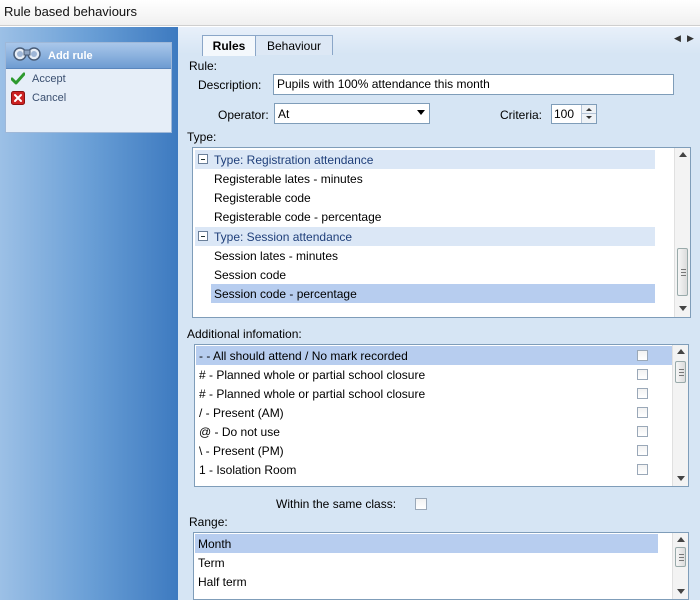 The height and width of the screenshot is (600, 700). I want to click on additional-item: / - Present (AM), so click(434, 412).